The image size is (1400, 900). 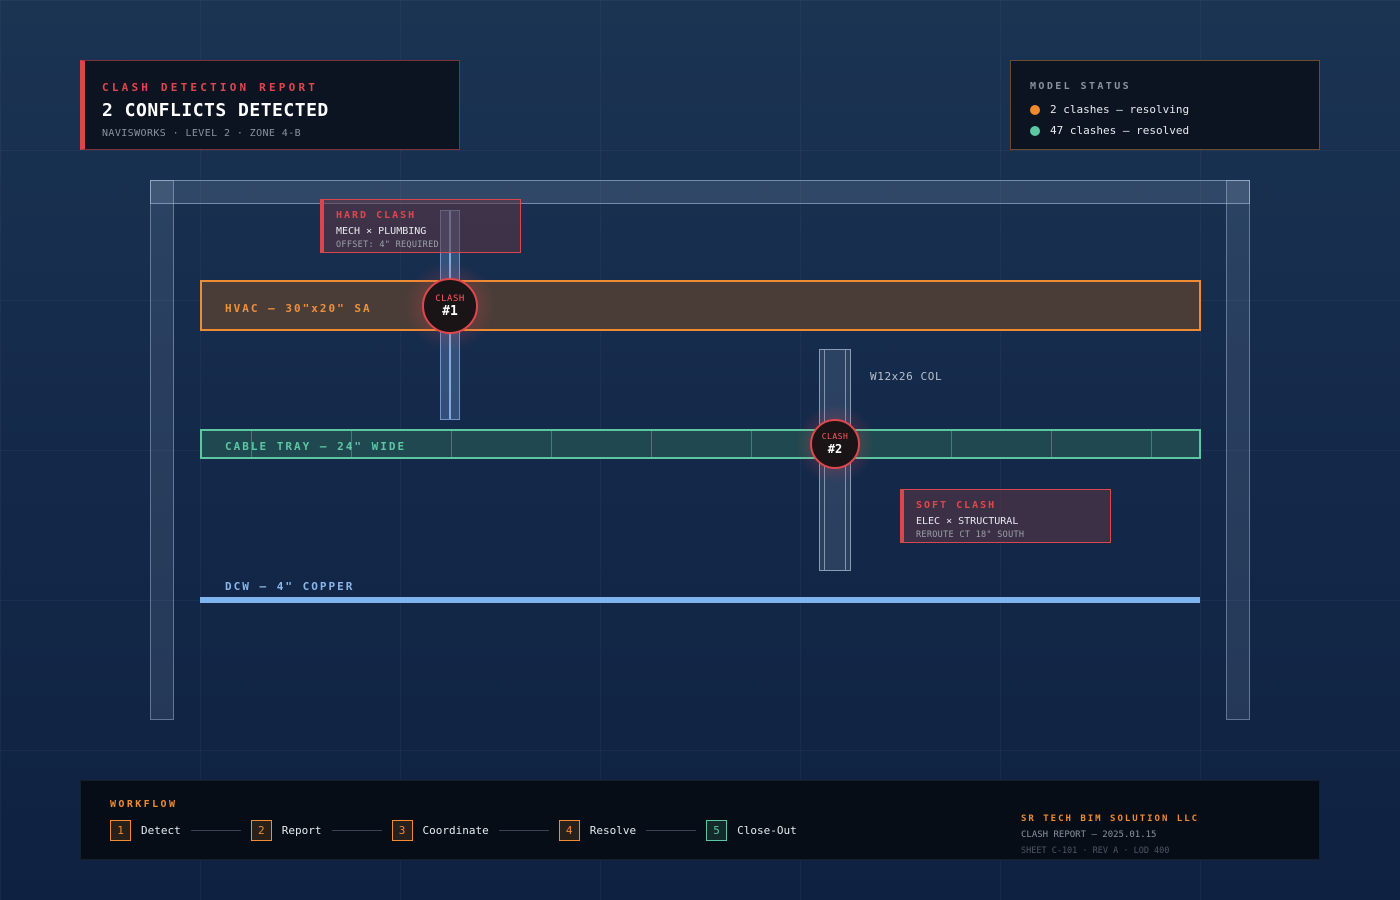 I want to click on status-item-label: 2 clashes — resolving, so click(x=1120, y=109).